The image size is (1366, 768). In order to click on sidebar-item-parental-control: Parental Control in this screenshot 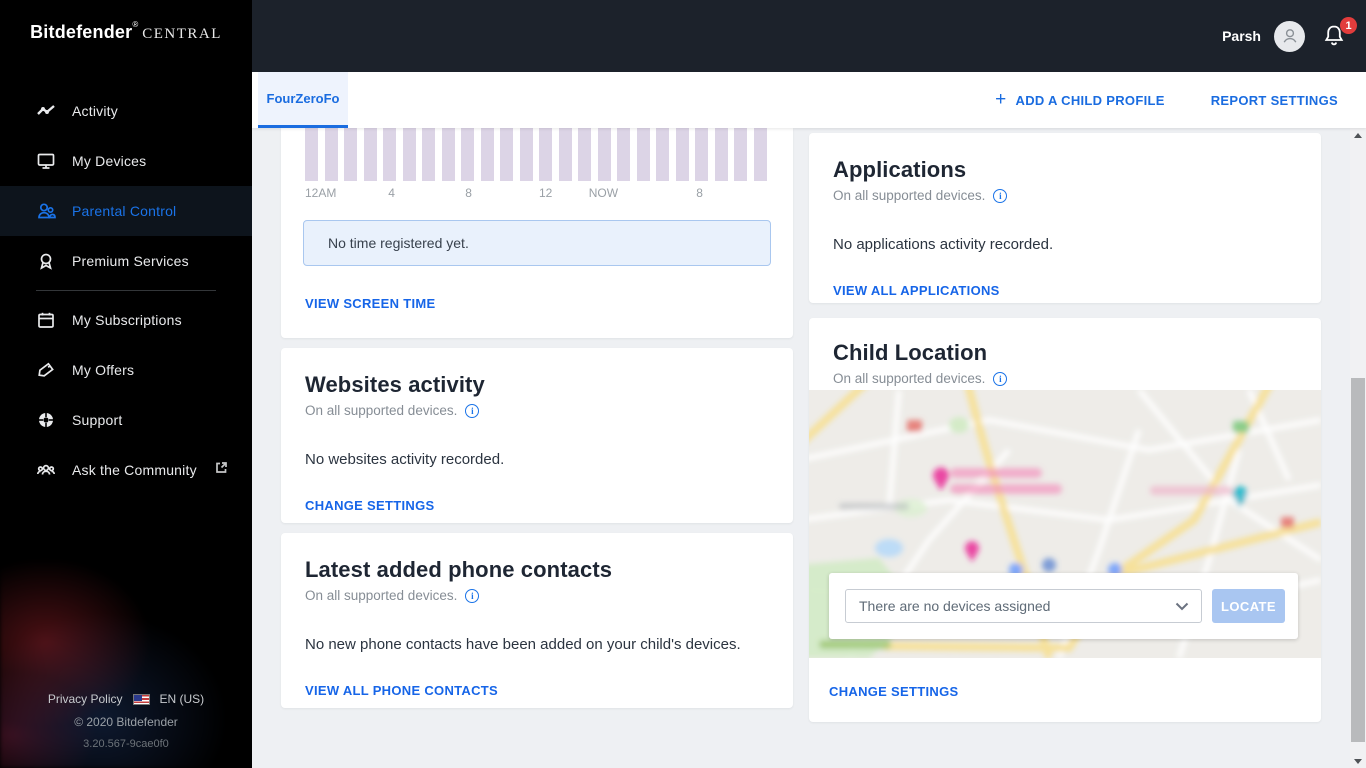, I will do `click(126, 211)`.